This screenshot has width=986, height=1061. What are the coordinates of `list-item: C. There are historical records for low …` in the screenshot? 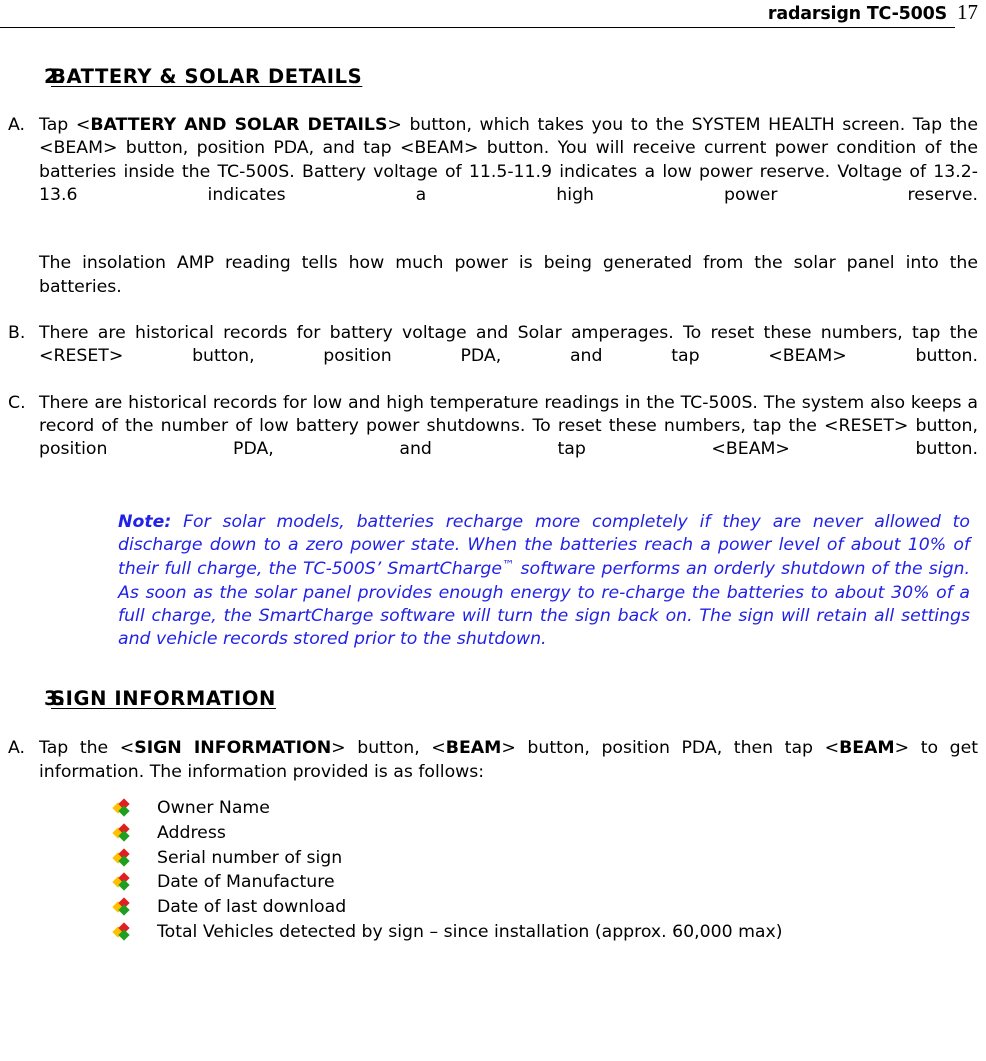 It's located at (489, 438).